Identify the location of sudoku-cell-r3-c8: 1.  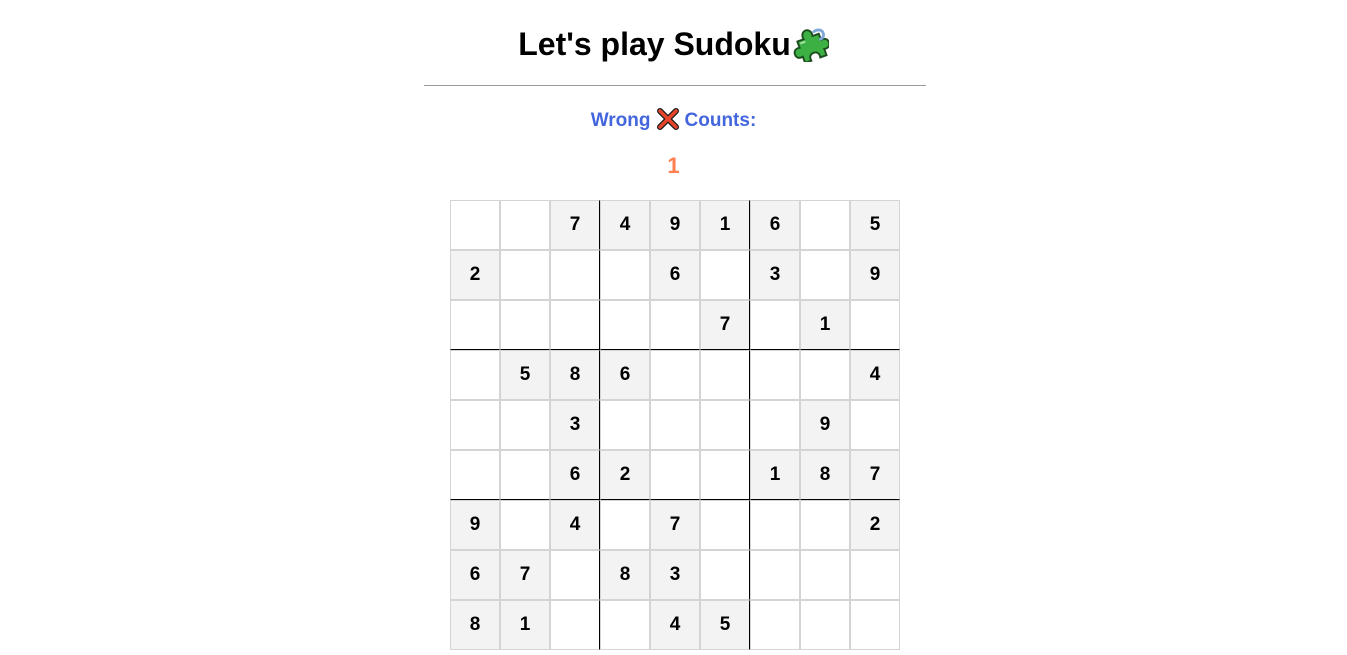
(825, 325).